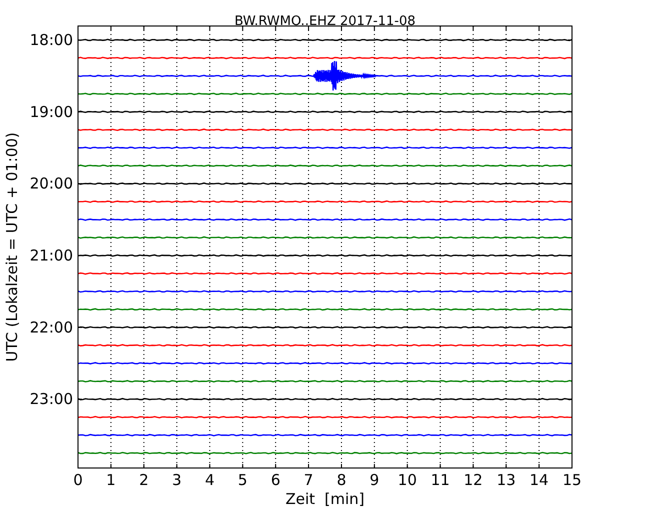  Describe the element at coordinates (572, 480) in the screenshot. I see `x-tick-label: 15` at that location.